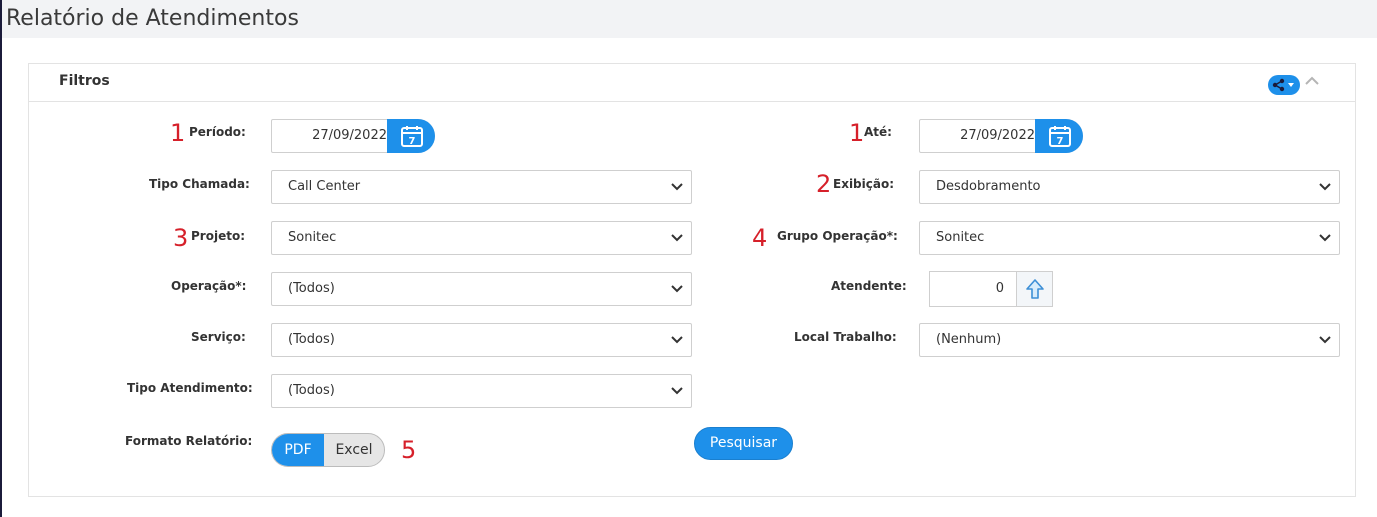  What do you see at coordinates (845, 337) in the screenshot?
I see `local-trabalho-label: Local Trabalho:` at bounding box center [845, 337].